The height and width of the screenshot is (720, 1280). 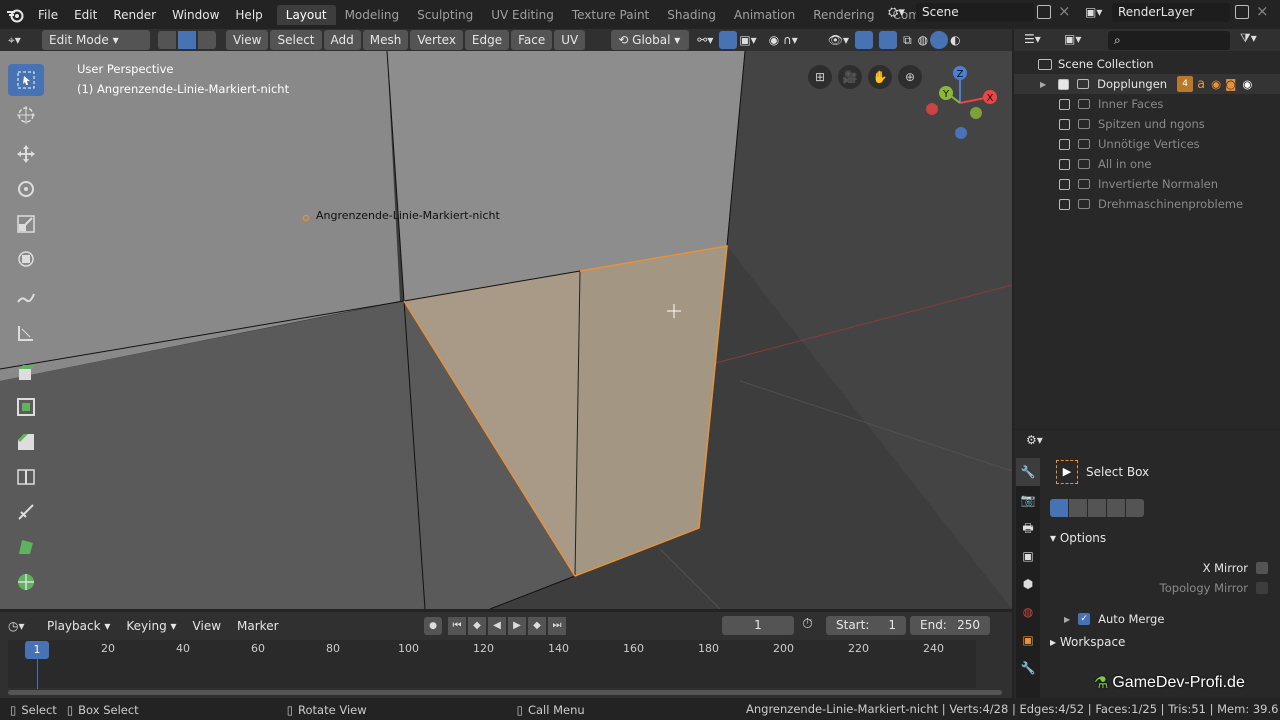 What do you see at coordinates (1028, 556) in the screenshot?
I see `view-layer-tab-icon: ▣` at bounding box center [1028, 556].